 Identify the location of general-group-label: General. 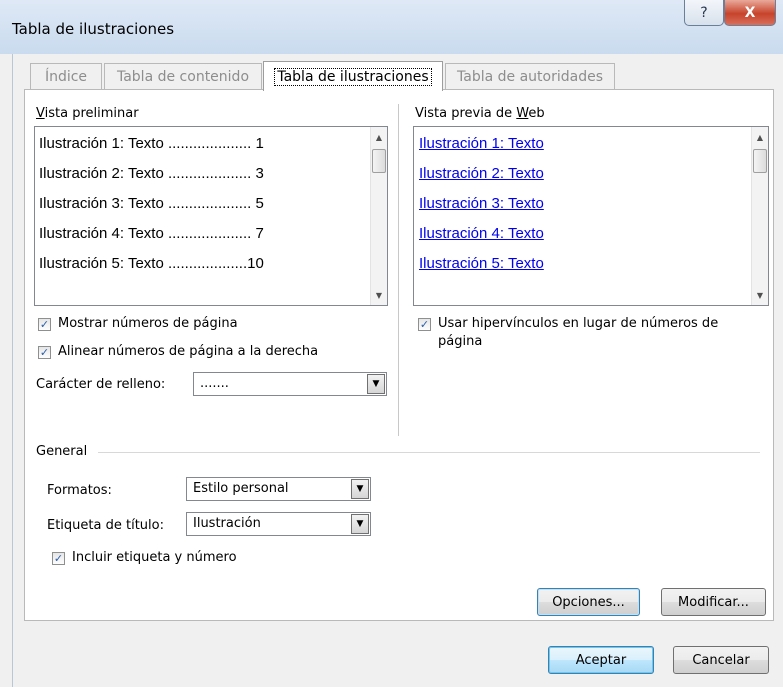
(62, 451).